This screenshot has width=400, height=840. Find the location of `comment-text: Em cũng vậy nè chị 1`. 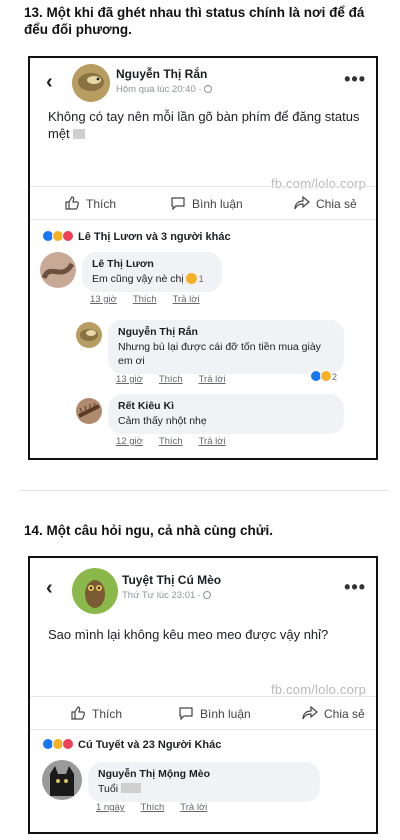

comment-text: Em cũng vậy nè chị 1 is located at coordinates (148, 279).